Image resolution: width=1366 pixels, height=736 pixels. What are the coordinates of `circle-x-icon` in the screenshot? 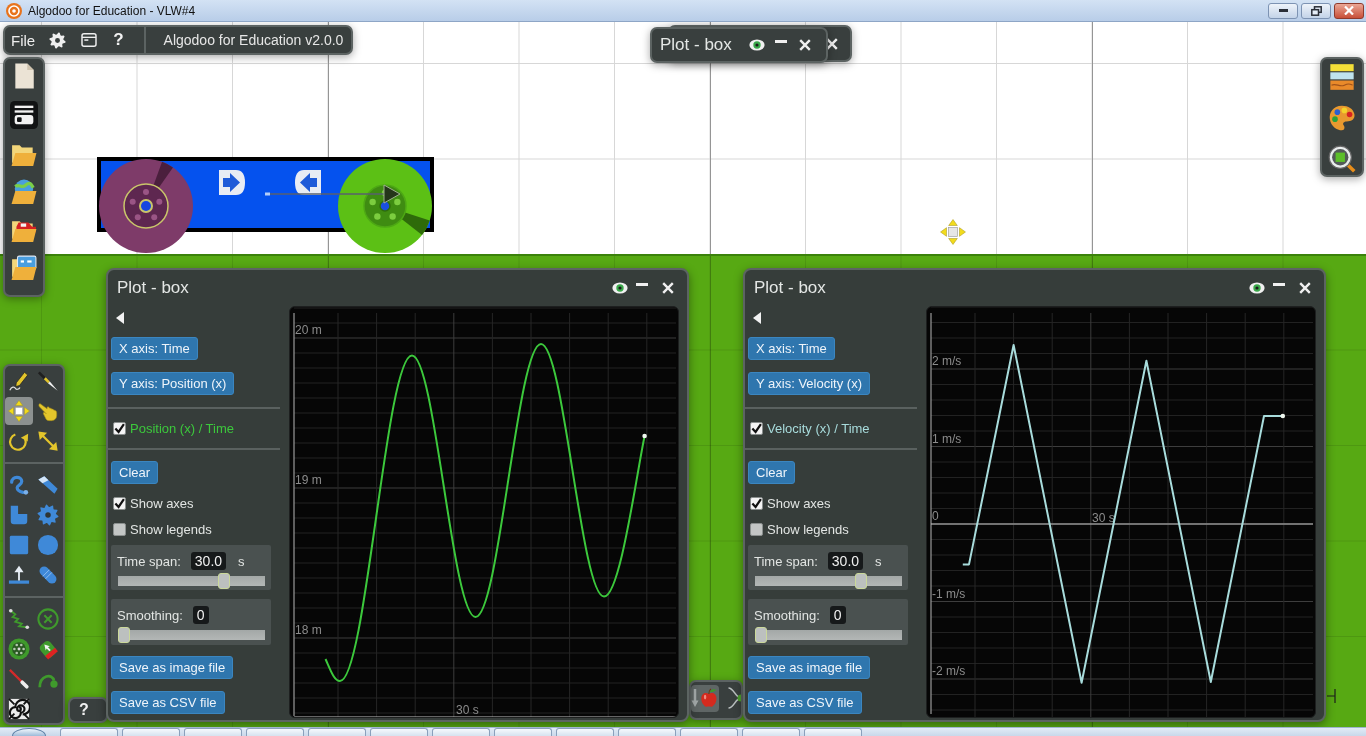 It's located at (48, 619).